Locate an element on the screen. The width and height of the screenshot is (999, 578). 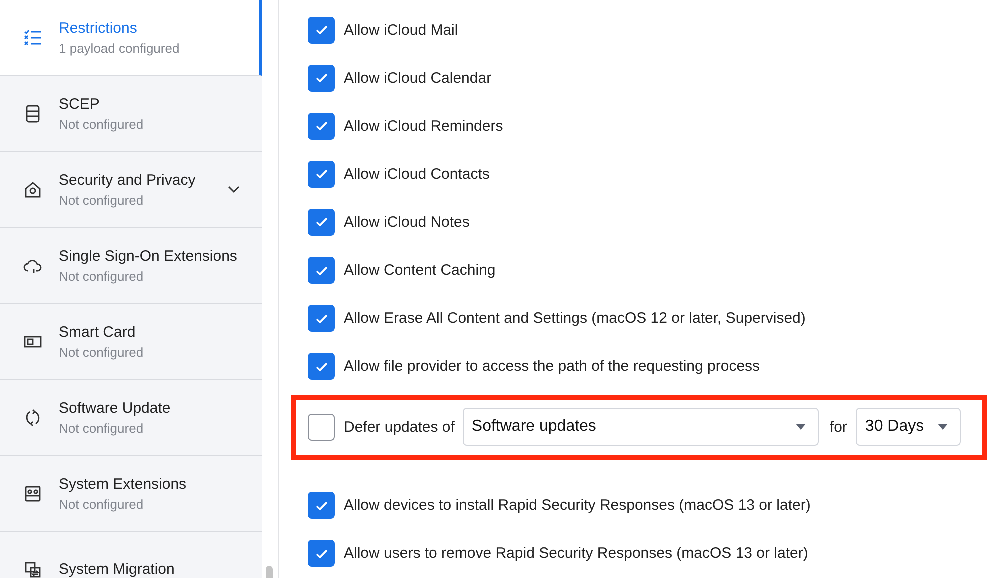
item-title: Single Sign-On Extensions is located at coordinates (148, 256).